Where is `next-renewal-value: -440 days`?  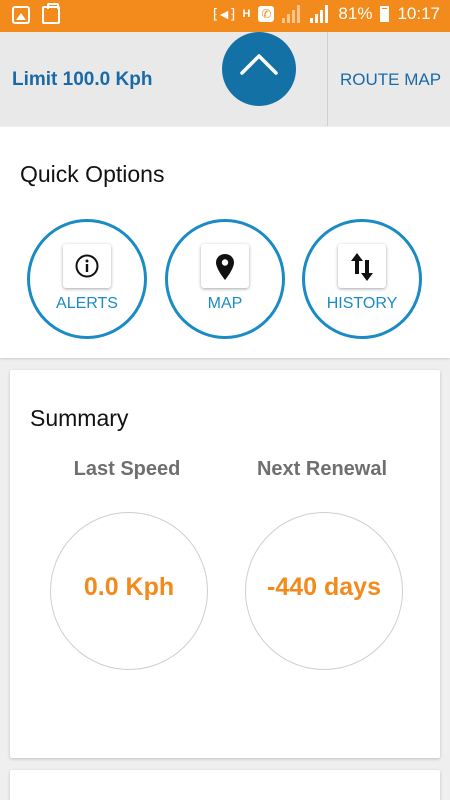
next-renewal-value: -440 days is located at coordinates (324, 587).